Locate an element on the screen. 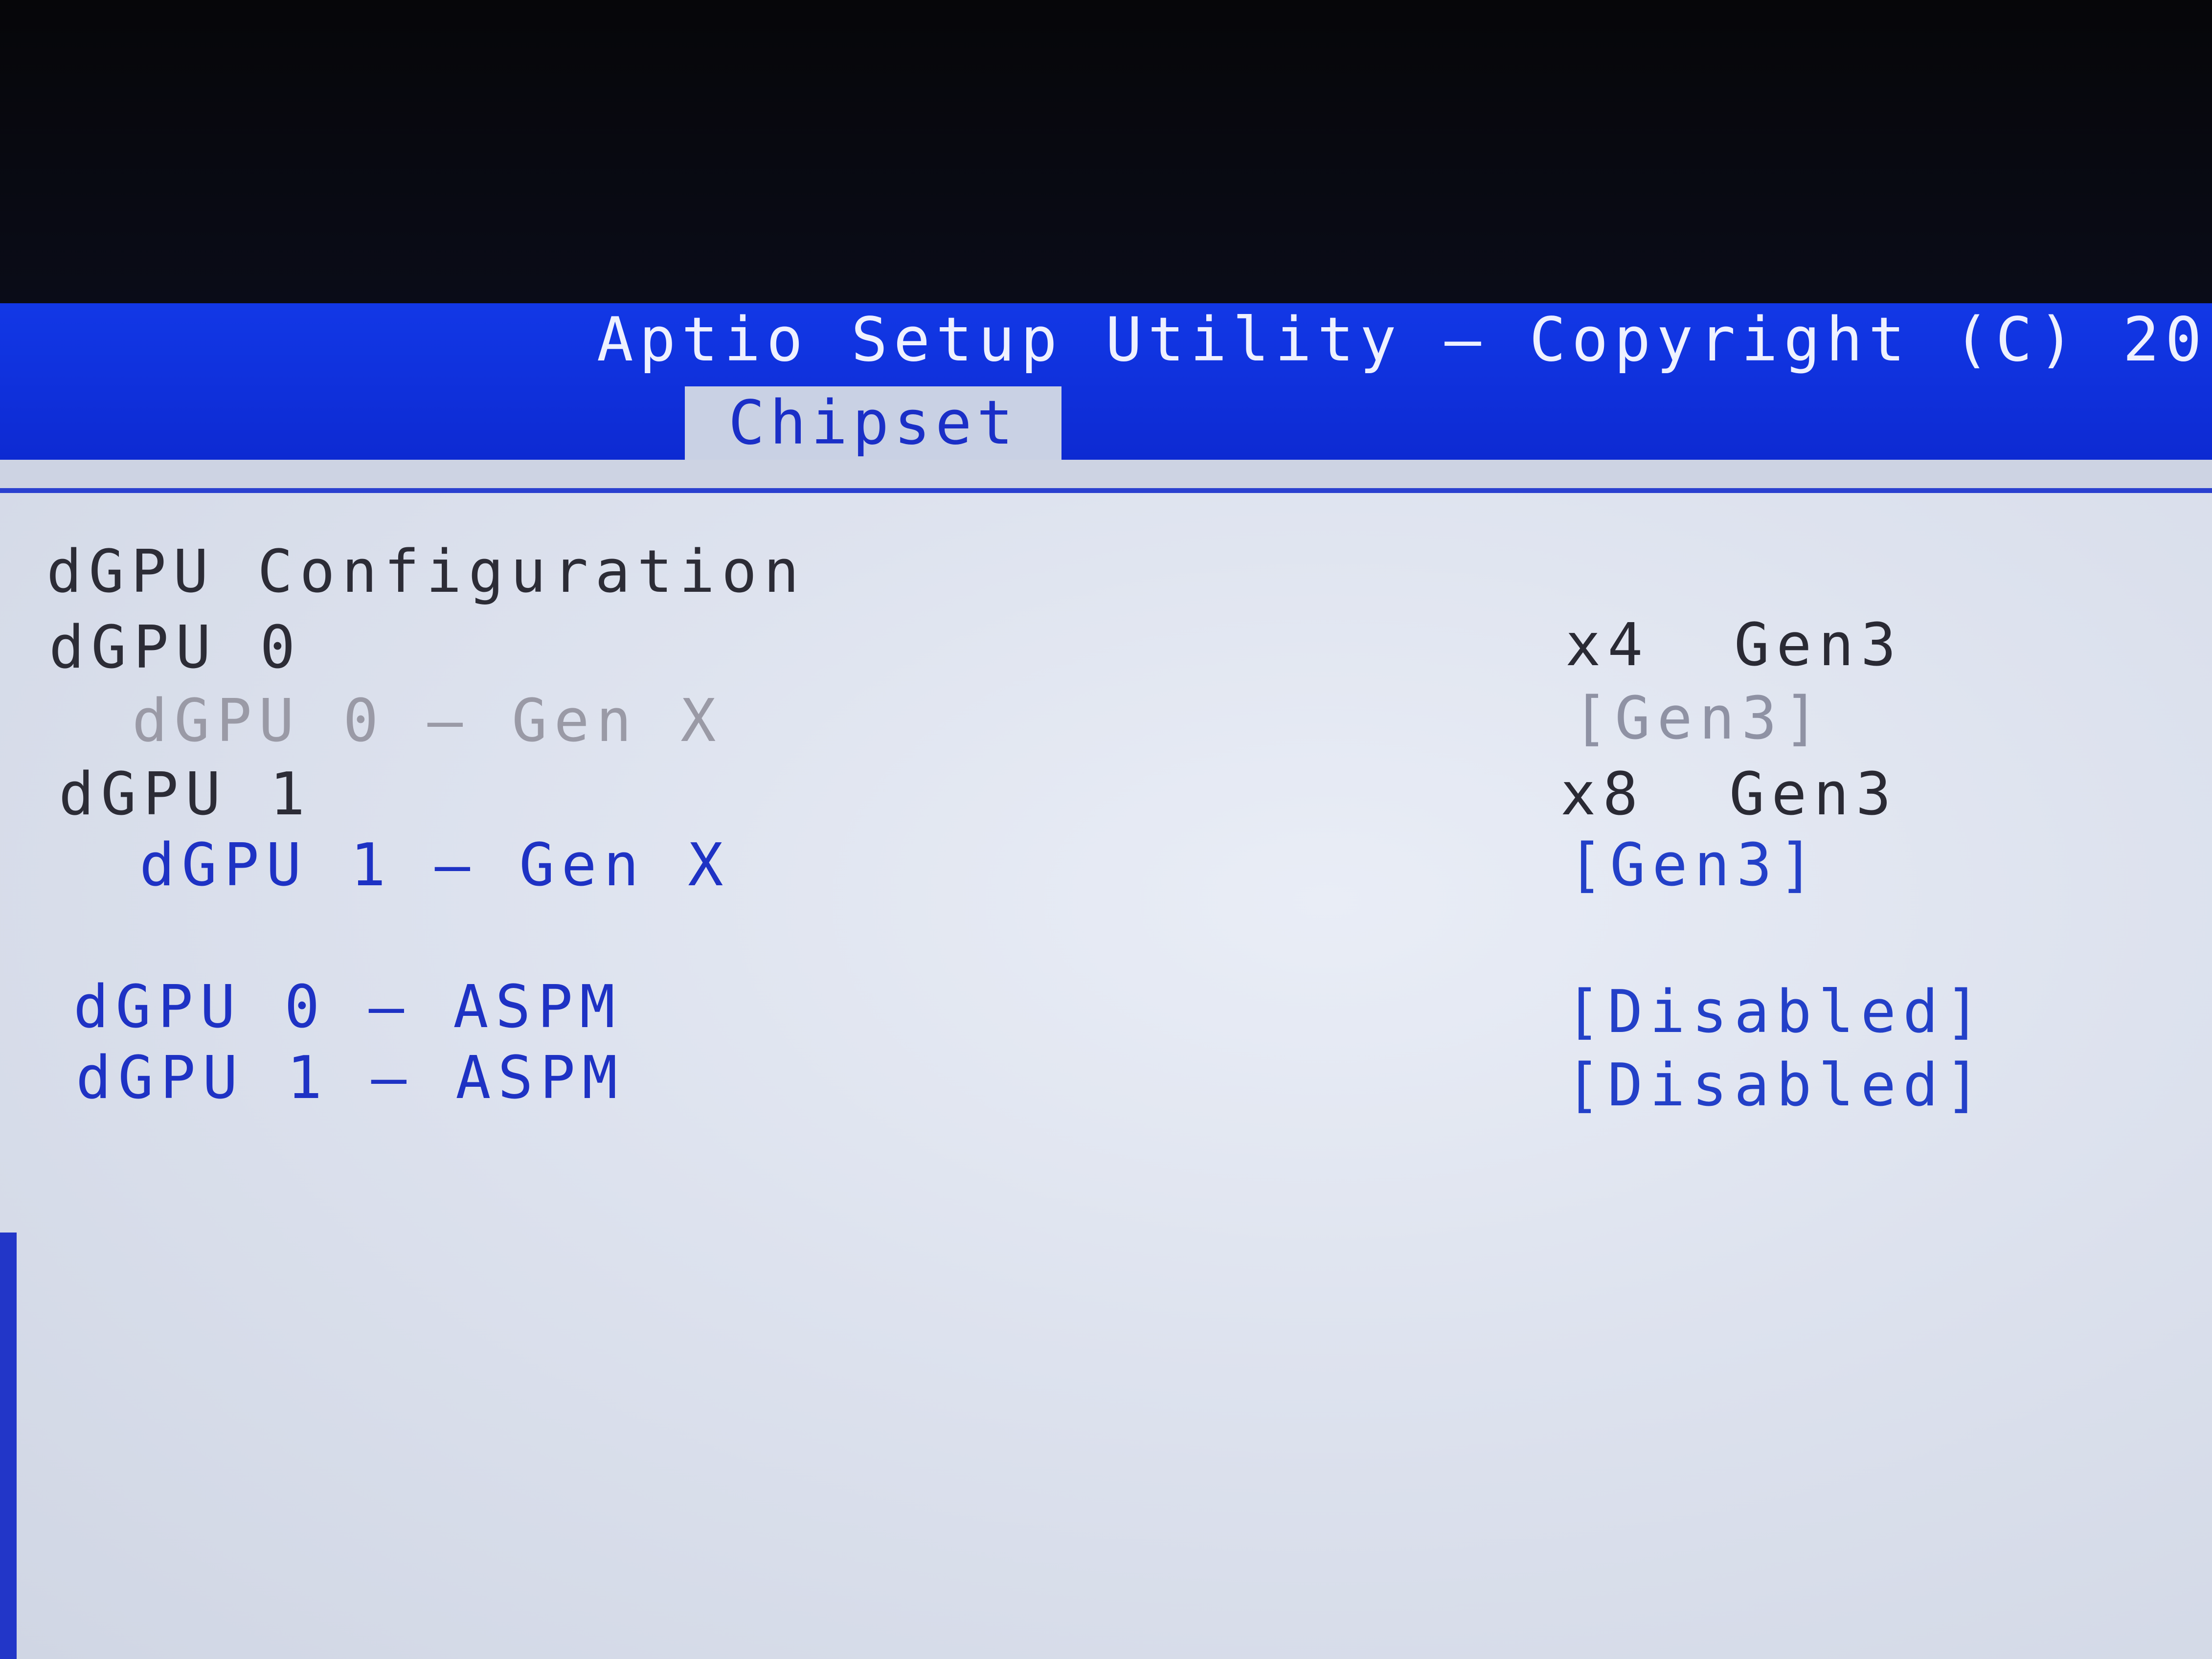 The image size is (2212, 1659). dgpu1-aspm-label: dGPU 1 – ASPM is located at coordinates (350, 1078).